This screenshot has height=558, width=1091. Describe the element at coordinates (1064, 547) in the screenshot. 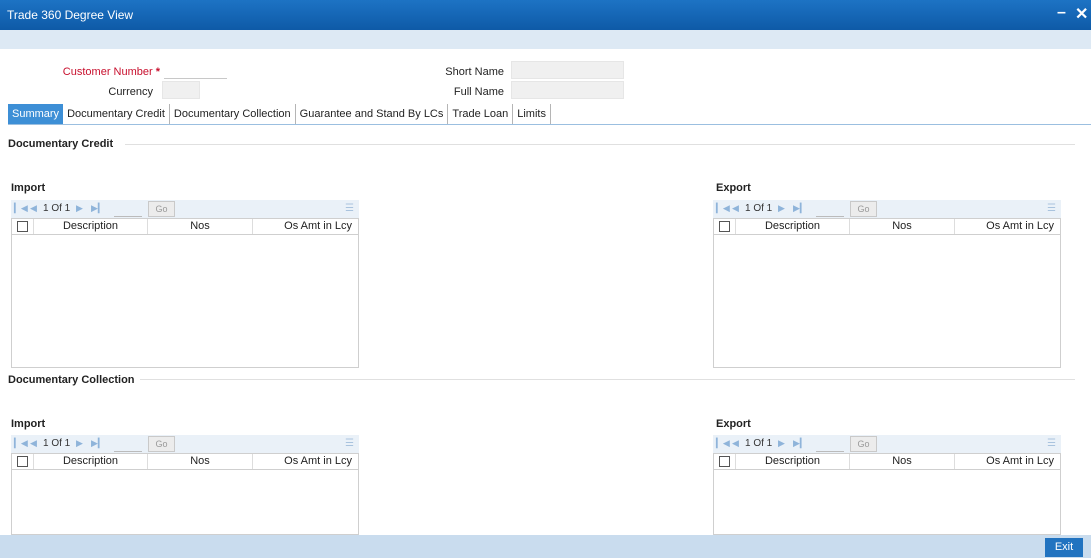

I see `exit-button: Exit` at that location.